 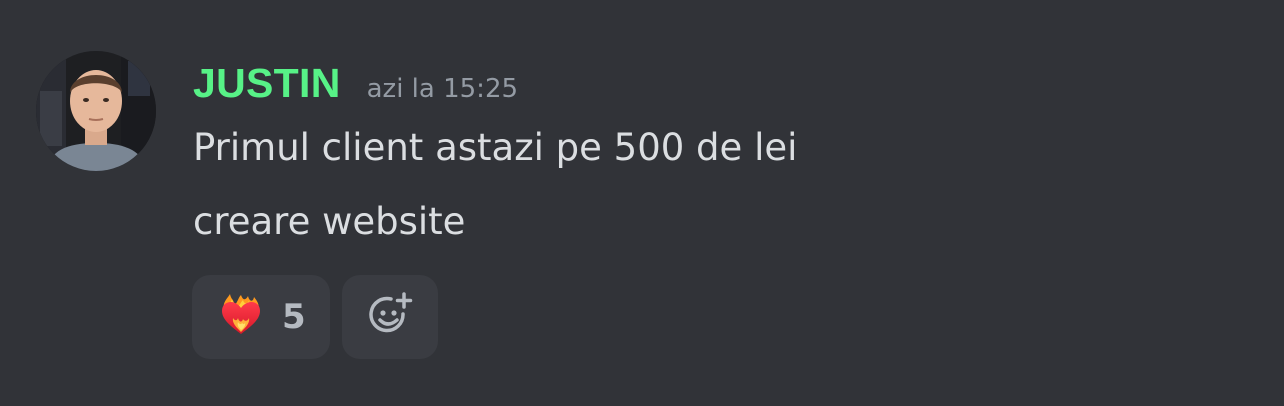 I want to click on reaction-heart-on-fire: 5, so click(x=261, y=317).